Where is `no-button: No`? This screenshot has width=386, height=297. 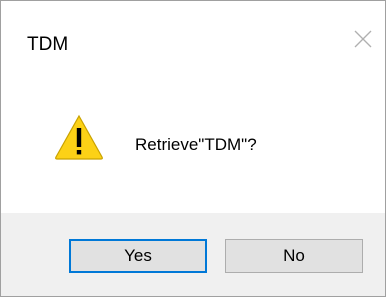
no-button: No is located at coordinates (294, 256).